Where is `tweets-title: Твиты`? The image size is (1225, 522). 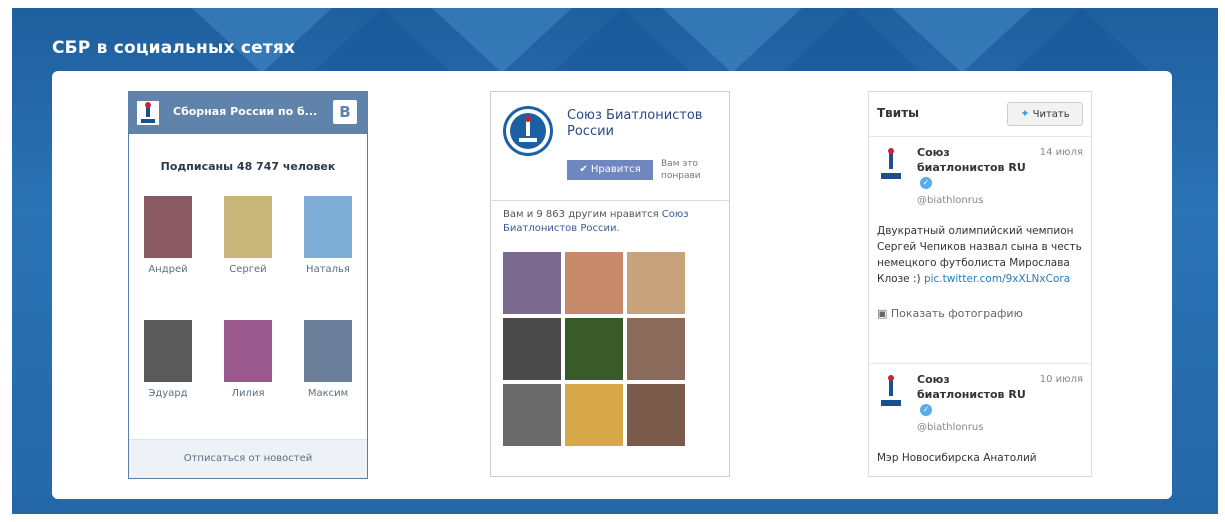
tweets-title: Твиты is located at coordinates (898, 113).